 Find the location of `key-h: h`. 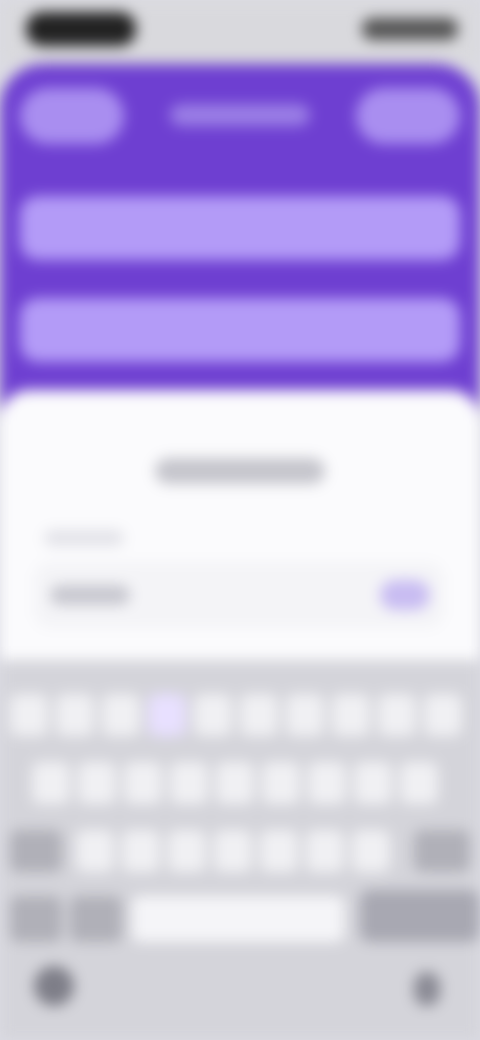

key-h: h is located at coordinates (281, 783).